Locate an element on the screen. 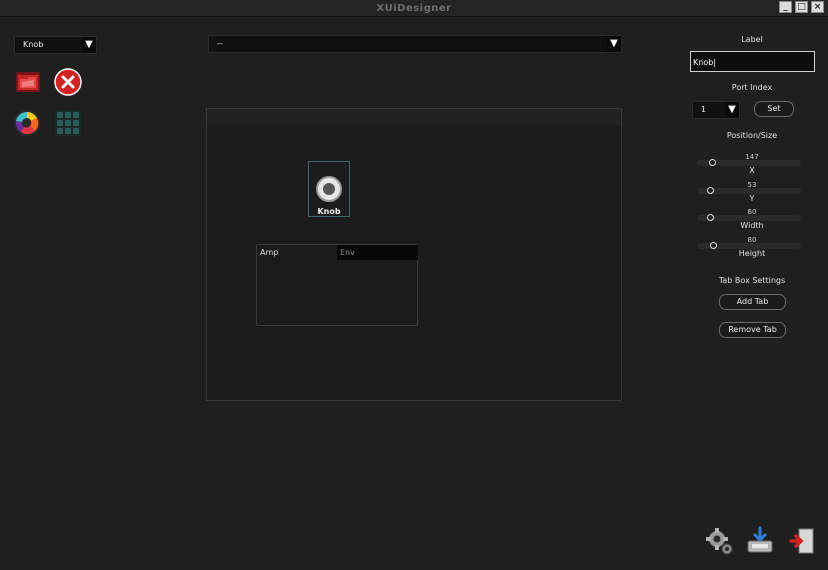  position-size-heading: Position/Size is located at coordinates (752, 135).